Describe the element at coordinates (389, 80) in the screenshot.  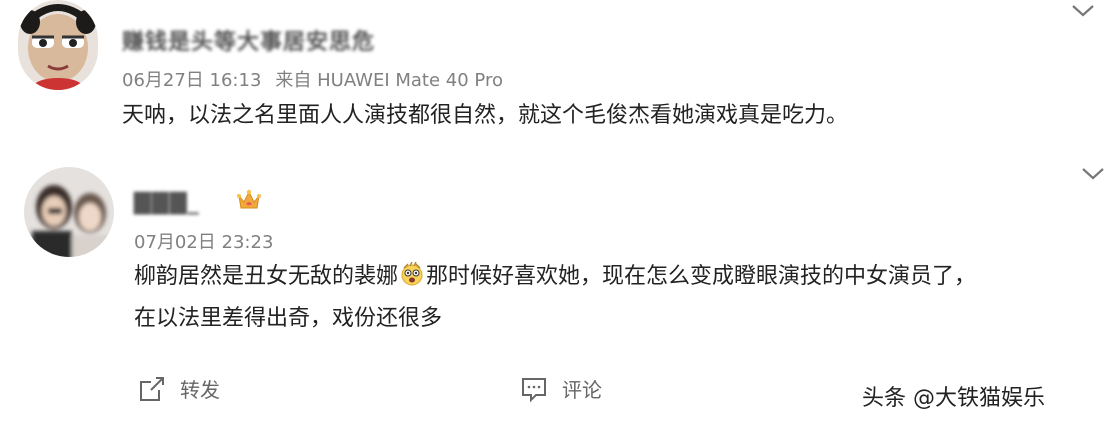
I see `post-source: 来自 HUAWEI Mate 40 Pro` at that location.